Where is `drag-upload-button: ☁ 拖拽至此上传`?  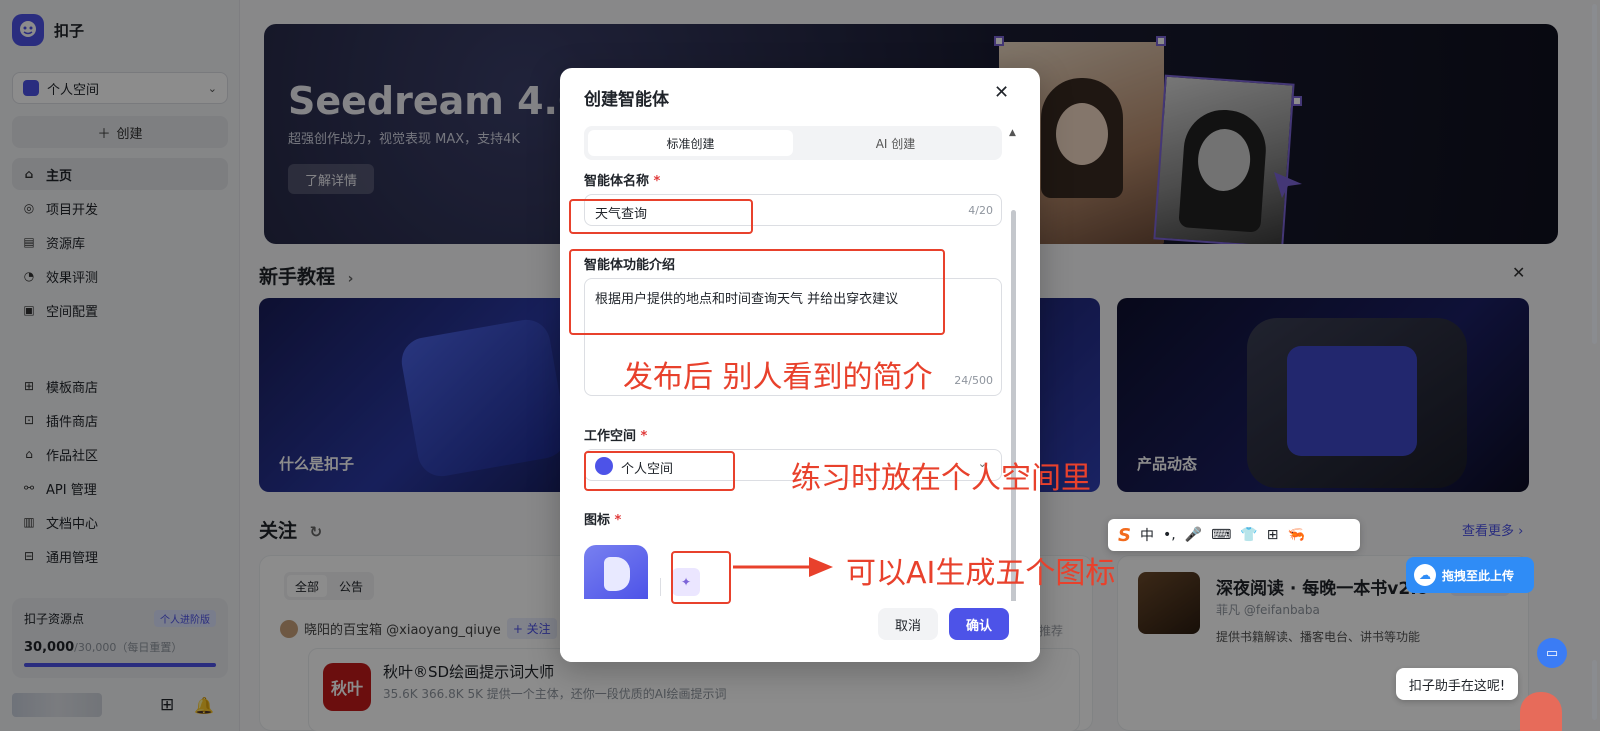 drag-upload-button: ☁ 拖拽至此上传 is located at coordinates (1470, 575).